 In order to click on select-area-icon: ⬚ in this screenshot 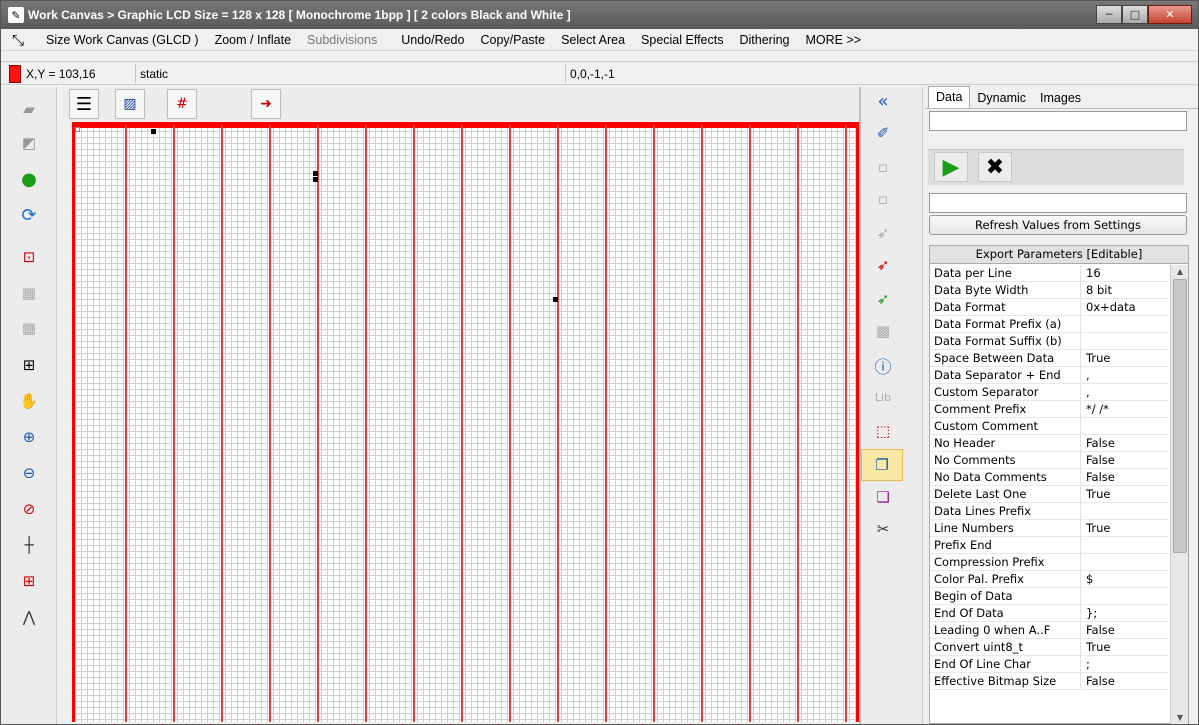, I will do `click(883, 431)`.